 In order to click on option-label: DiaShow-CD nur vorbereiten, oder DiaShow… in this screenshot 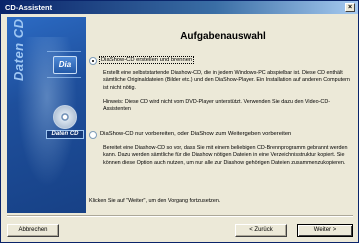, I will do `click(195, 134)`.